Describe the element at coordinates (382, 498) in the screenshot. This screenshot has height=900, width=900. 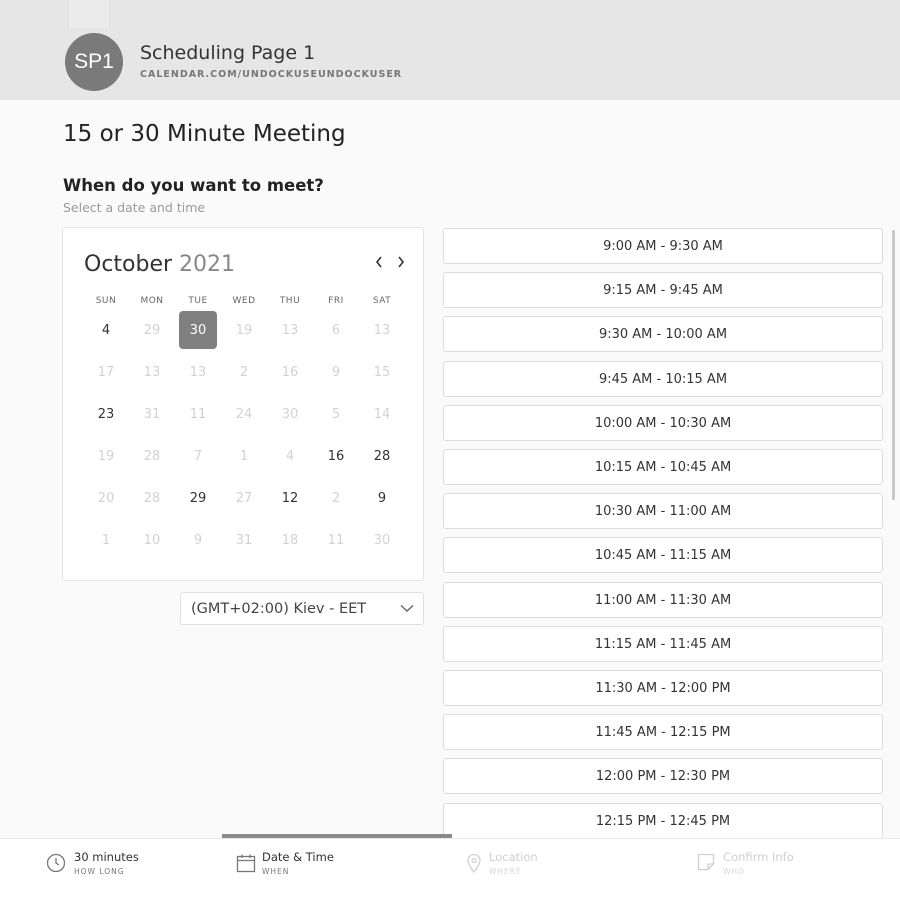
I see `calendar-day-available: 9` at that location.